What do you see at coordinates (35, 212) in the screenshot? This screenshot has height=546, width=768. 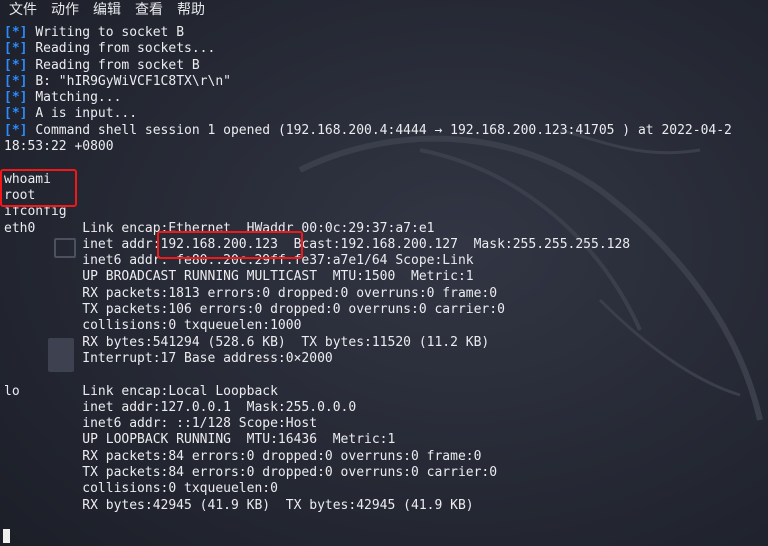 I see `command-ifconfig: ifconfig` at bounding box center [35, 212].